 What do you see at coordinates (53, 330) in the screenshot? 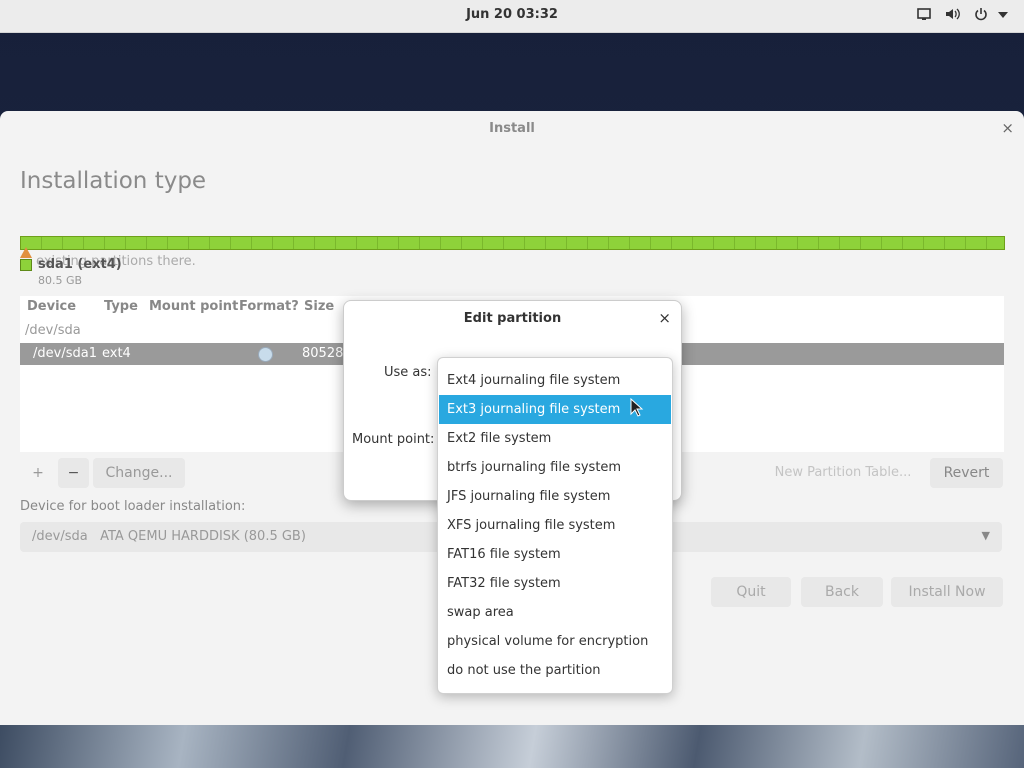
I see `table-row-device: /dev/sda` at bounding box center [53, 330].